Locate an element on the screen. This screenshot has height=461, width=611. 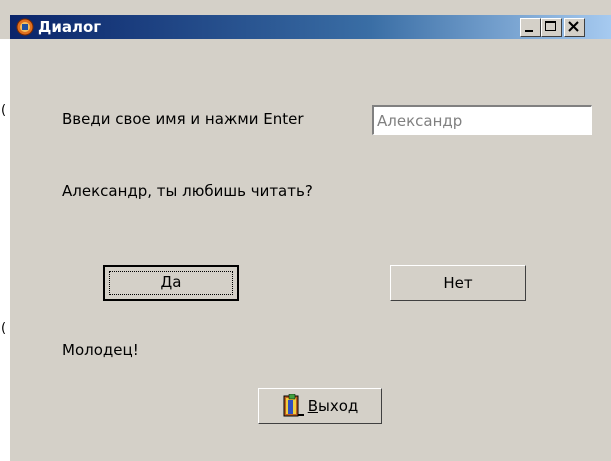
no-label: Нет is located at coordinates (458, 283).